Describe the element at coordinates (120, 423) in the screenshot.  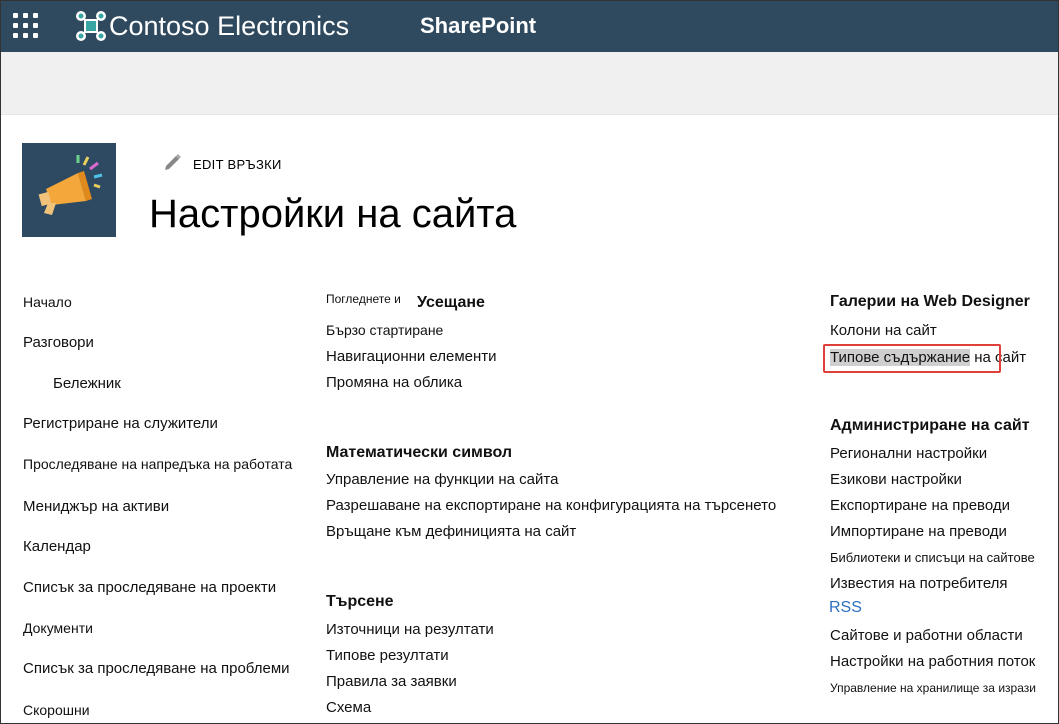
I see `nav-item-employee-registration: Регистриране на служители` at that location.